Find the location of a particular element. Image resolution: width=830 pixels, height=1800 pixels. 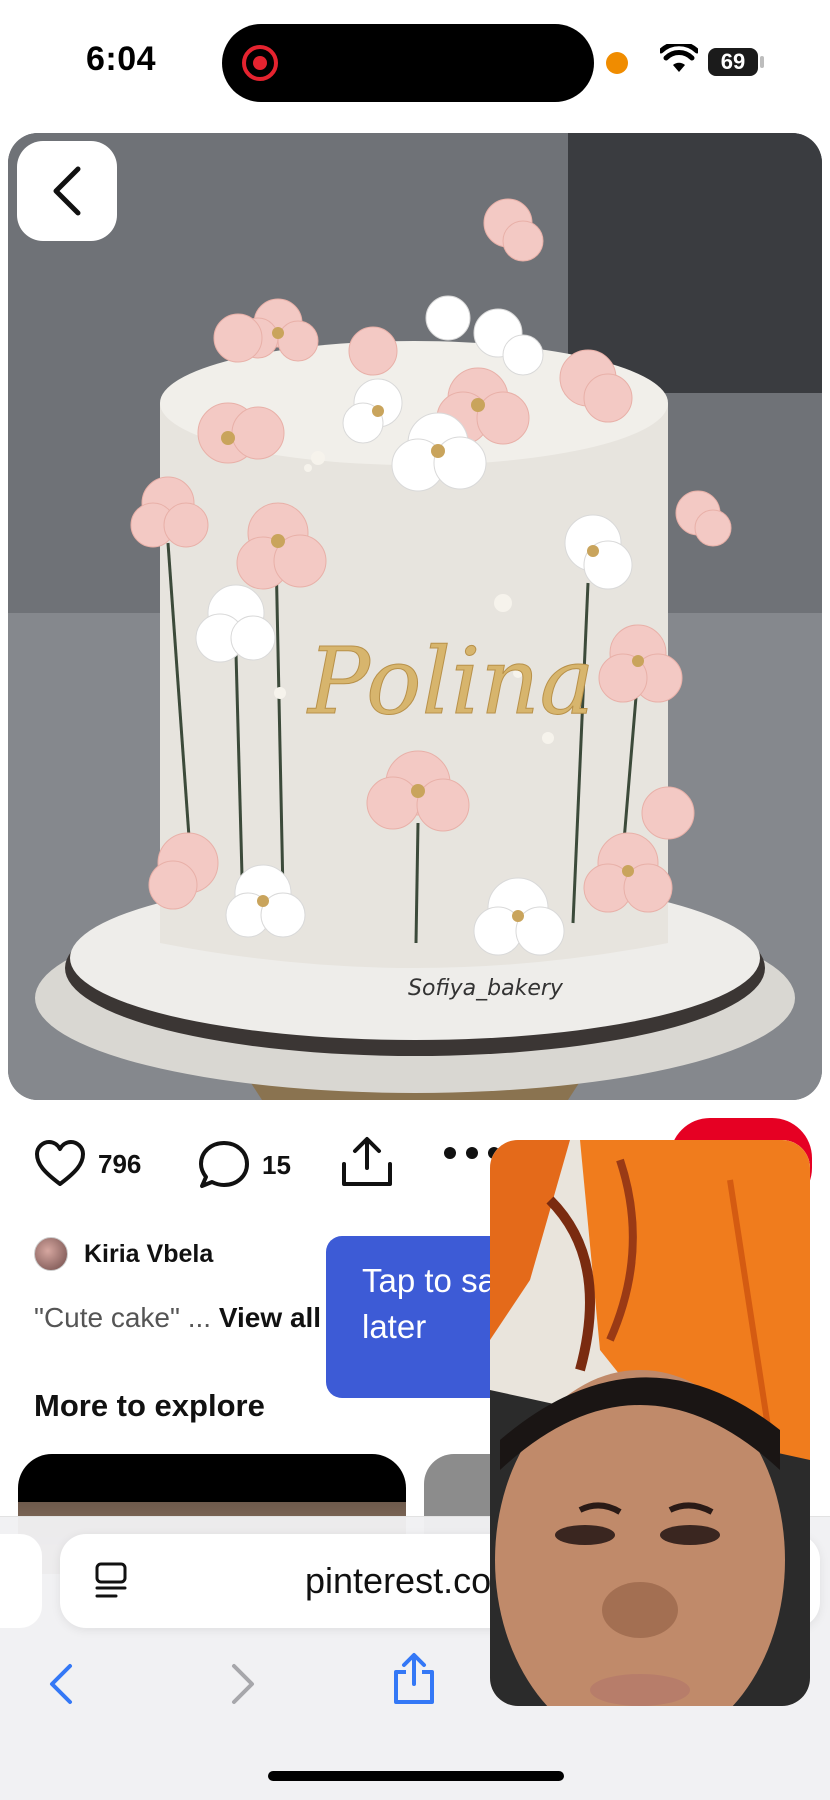

share-icon is located at coordinates (367, 1161).